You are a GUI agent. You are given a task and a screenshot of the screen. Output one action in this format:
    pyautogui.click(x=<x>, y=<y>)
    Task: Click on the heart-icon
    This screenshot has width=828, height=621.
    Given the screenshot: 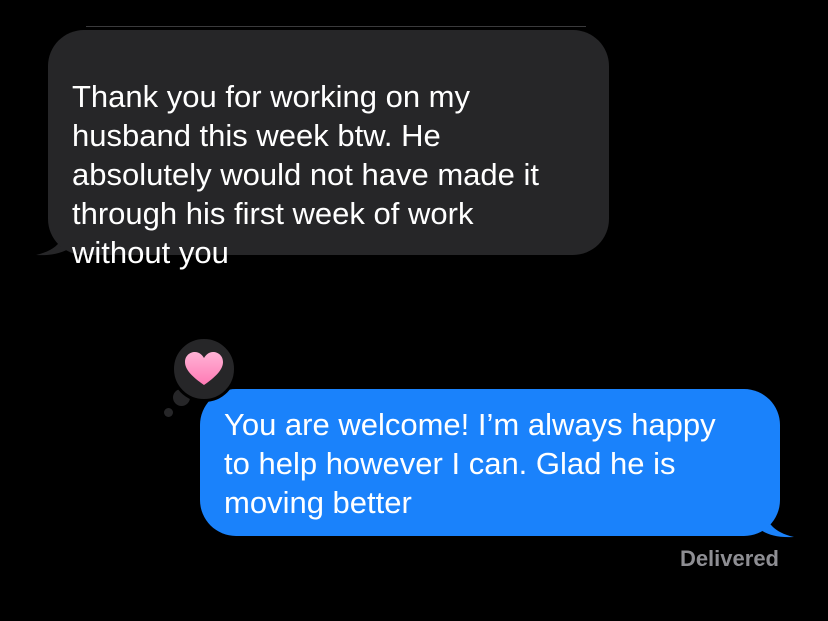 What is the action you would take?
    pyautogui.click(x=204, y=368)
    